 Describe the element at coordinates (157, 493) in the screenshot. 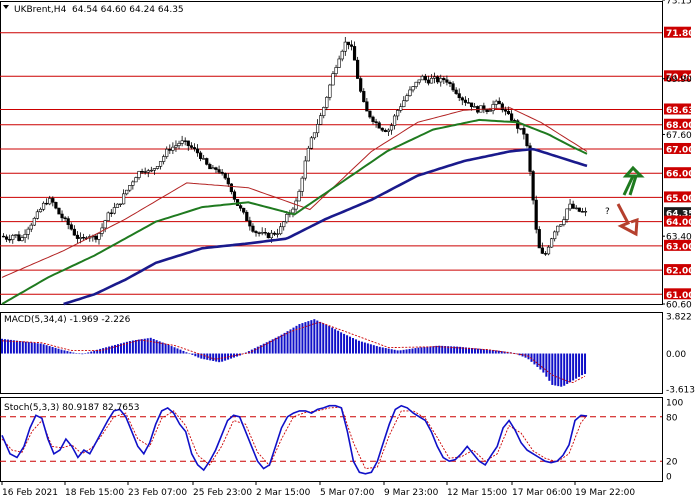

I see `x-tick-label: 23 Feb 07:00` at that location.